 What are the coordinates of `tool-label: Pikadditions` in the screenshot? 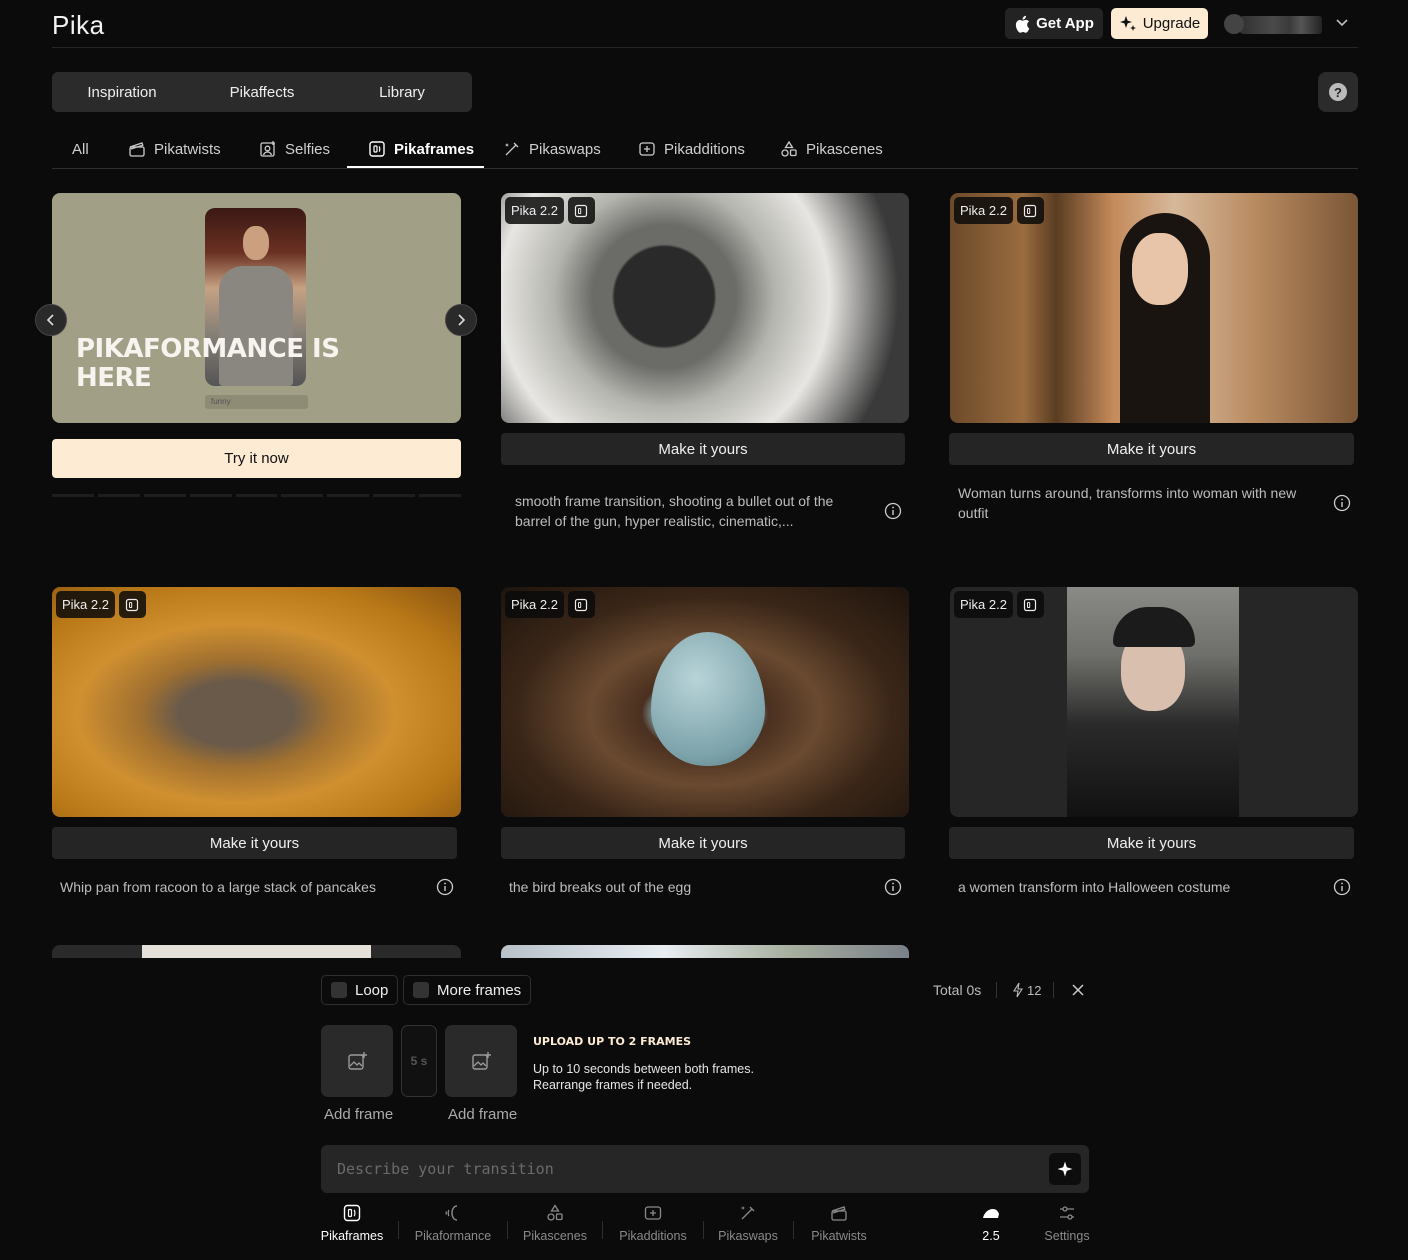 It's located at (653, 1236).